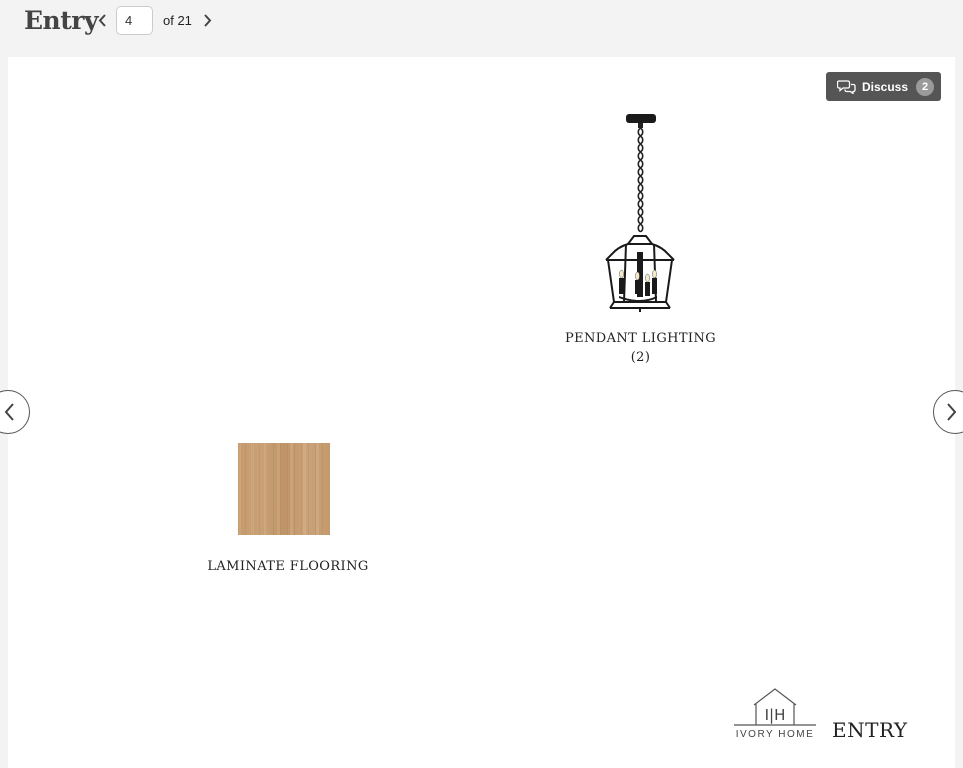 This screenshot has height=768, width=963. Describe the element at coordinates (775, 734) in the screenshot. I see `logo-name: IVORY HOME` at that location.